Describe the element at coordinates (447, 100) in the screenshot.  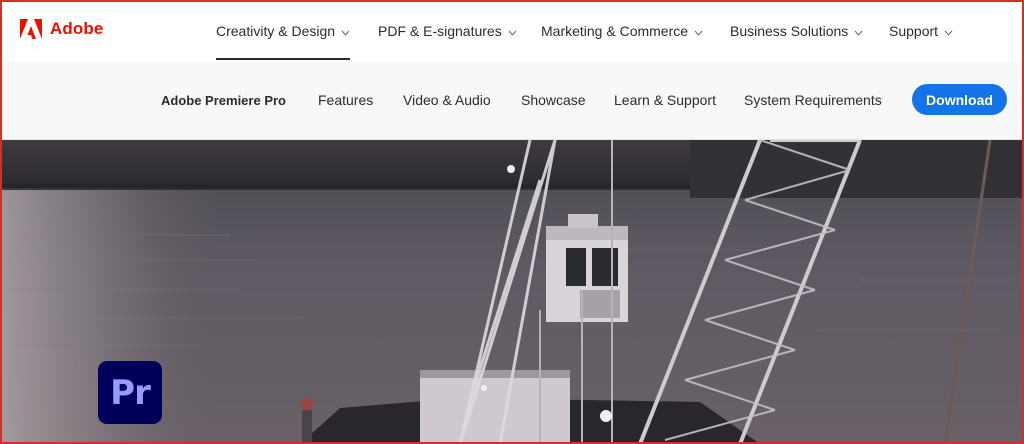
I see `product-nav-video-audio: Video & Audio` at that location.